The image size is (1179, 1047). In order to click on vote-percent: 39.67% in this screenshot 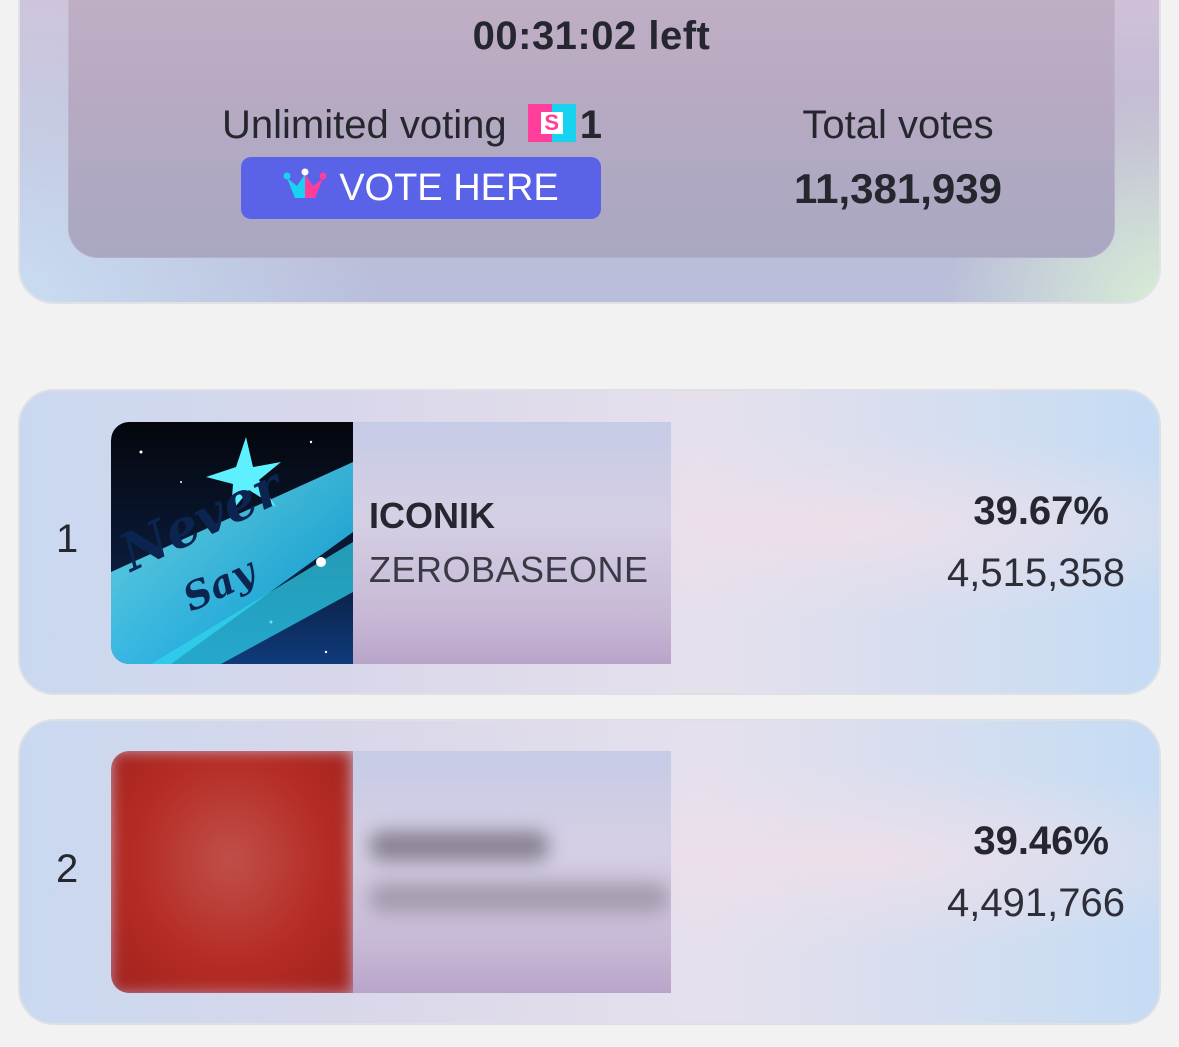, I will do `click(1041, 511)`.